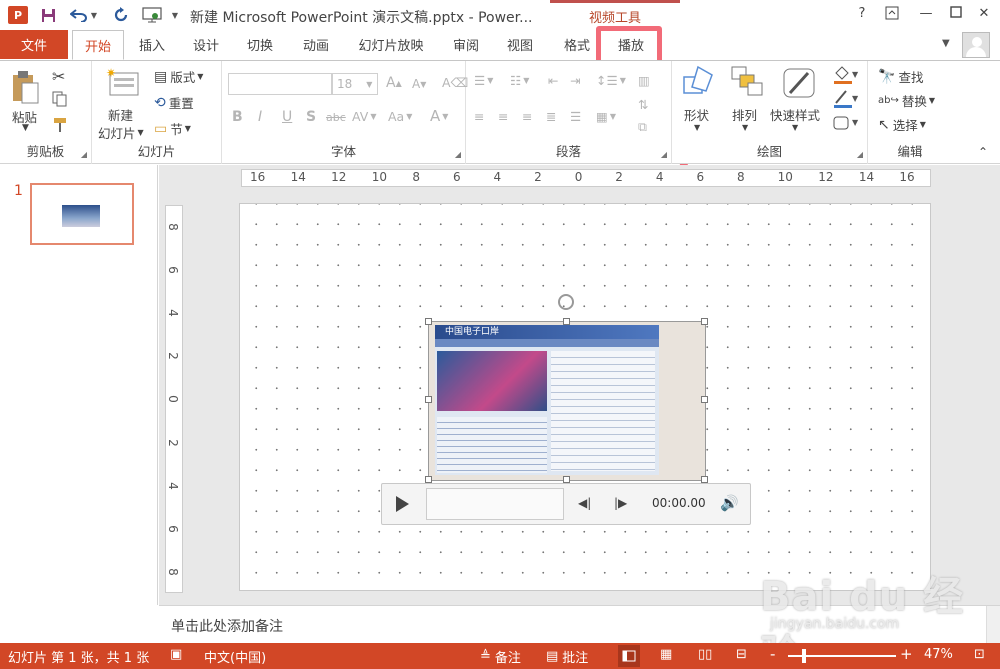 Image resolution: width=1000 pixels, height=669 pixels. I want to click on reset-button: ⟲ 重置, so click(174, 102).